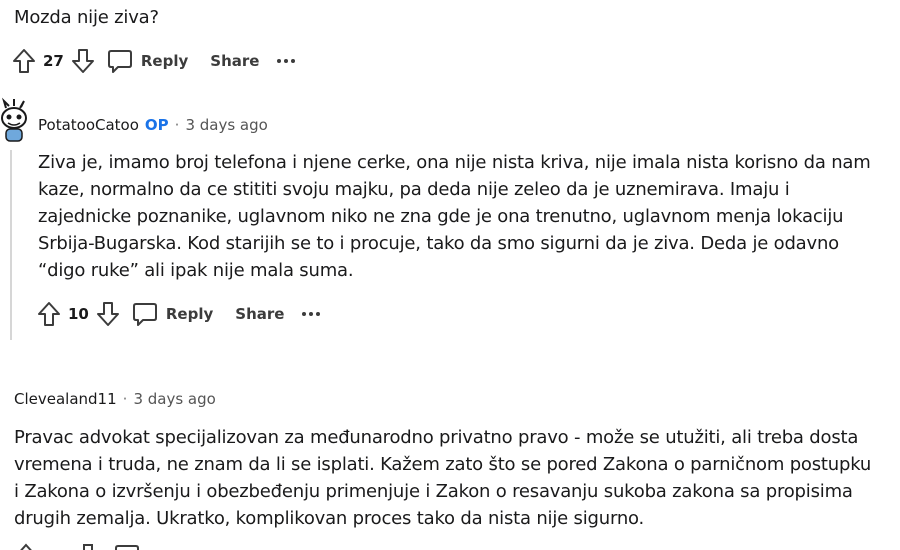 The width and height of the screenshot is (900, 550). Describe the element at coordinates (53, 61) in the screenshot. I see `vote-count: 27` at that location.